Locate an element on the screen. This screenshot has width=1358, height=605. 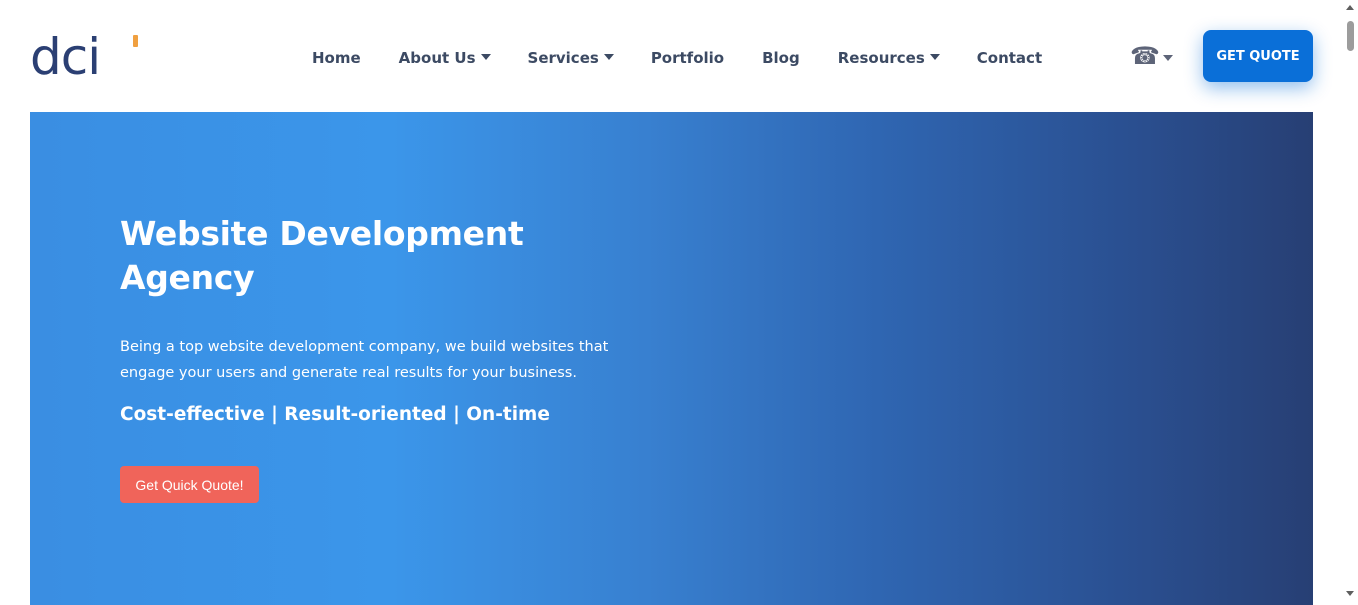
nav-item-contact: Contact is located at coordinates (1009, 58).